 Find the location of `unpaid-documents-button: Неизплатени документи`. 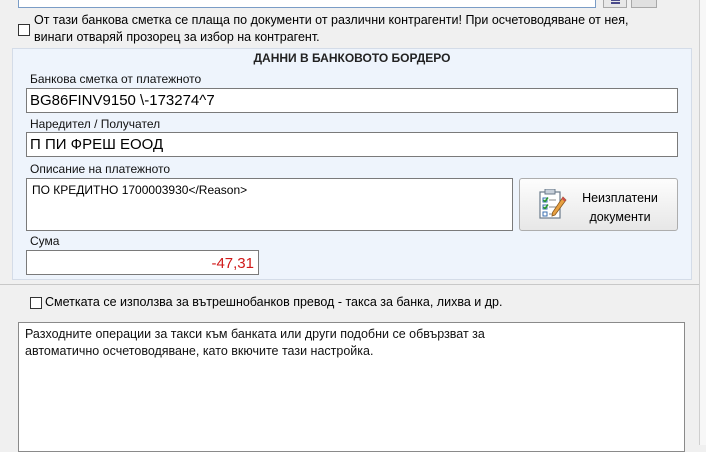

unpaid-documents-button: Неизплатени документи is located at coordinates (598, 204).